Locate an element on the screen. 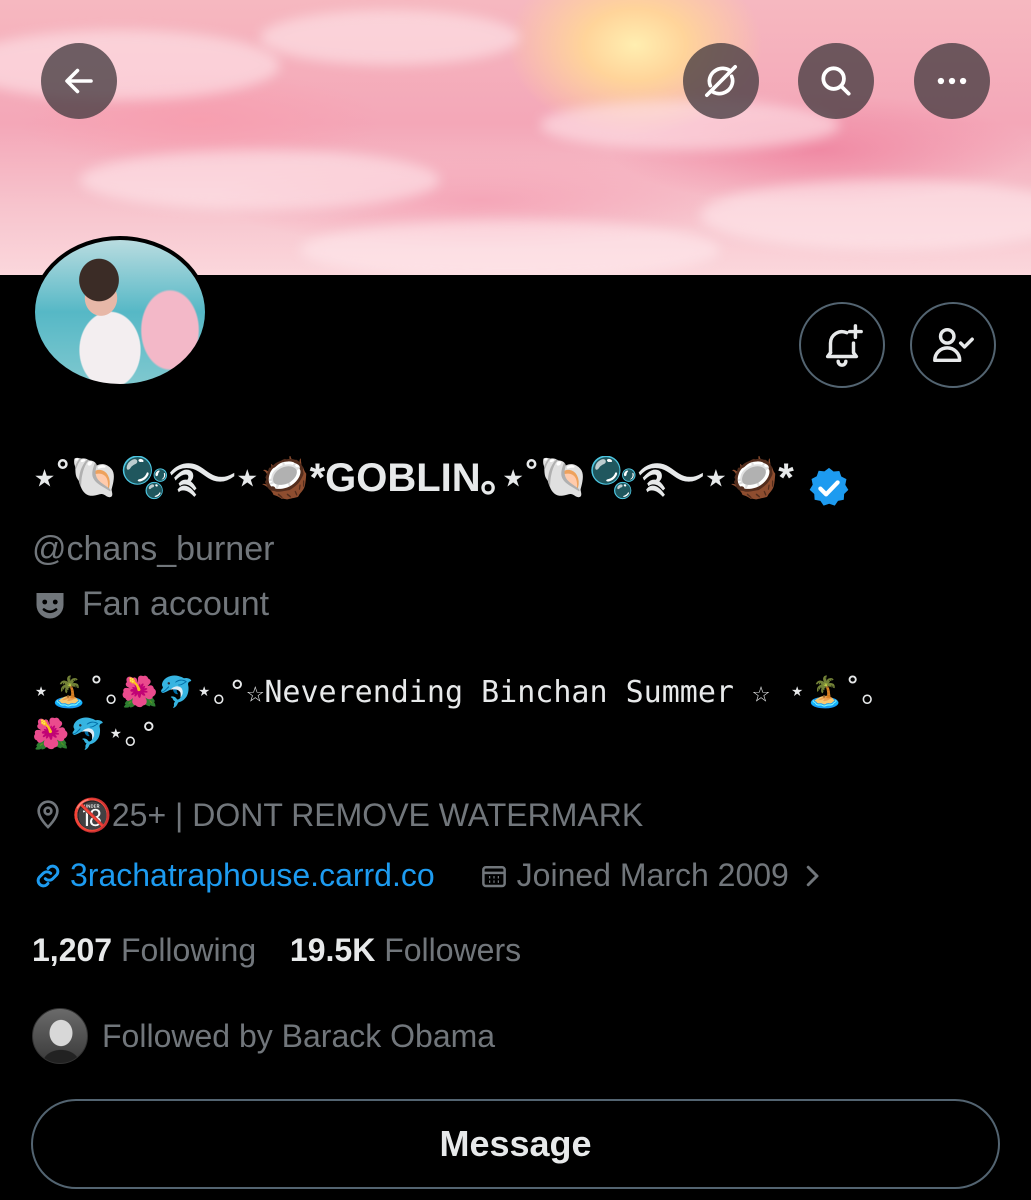 The image size is (1031, 1200). back-button is located at coordinates (79, 81).